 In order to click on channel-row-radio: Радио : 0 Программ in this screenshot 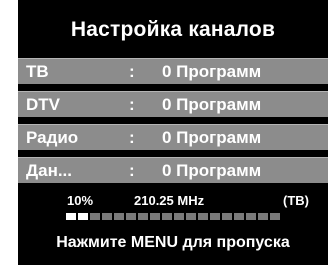, I will do `click(173, 137)`.